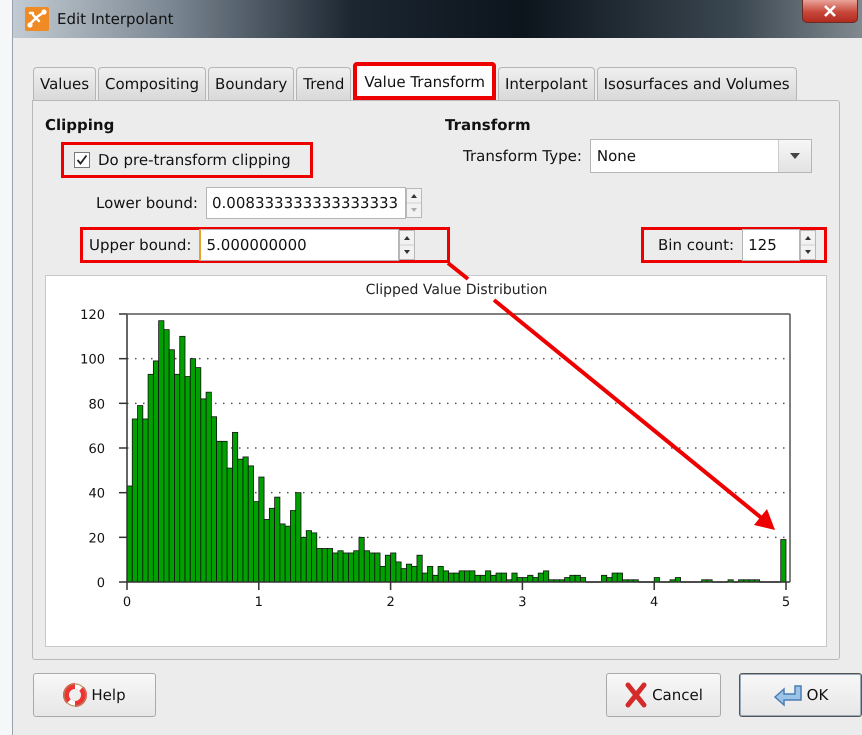 The image size is (862, 735). I want to click on axis-tick-label: 3, so click(522, 602).